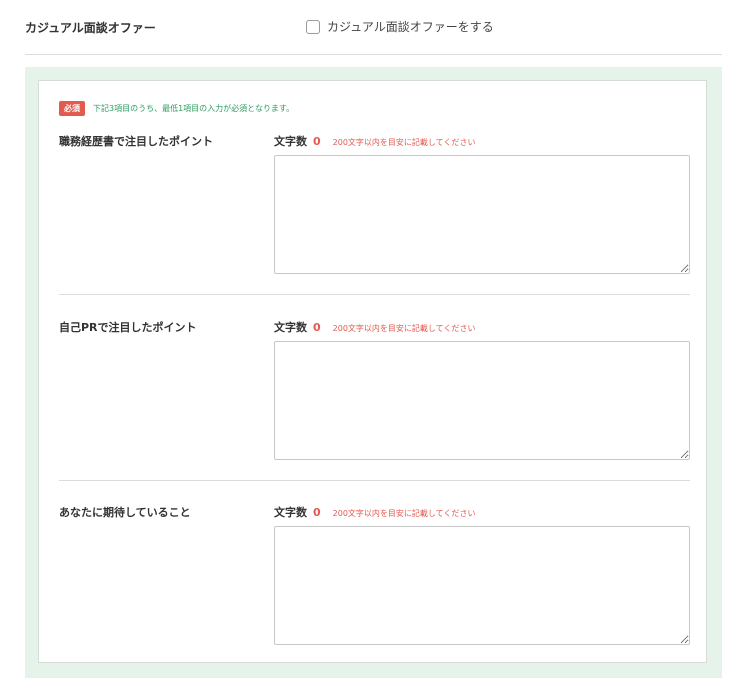  What do you see at coordinates (482, 214) in the screenshot?
I see `resume-points-textarea` at bounding box center [482, 214].